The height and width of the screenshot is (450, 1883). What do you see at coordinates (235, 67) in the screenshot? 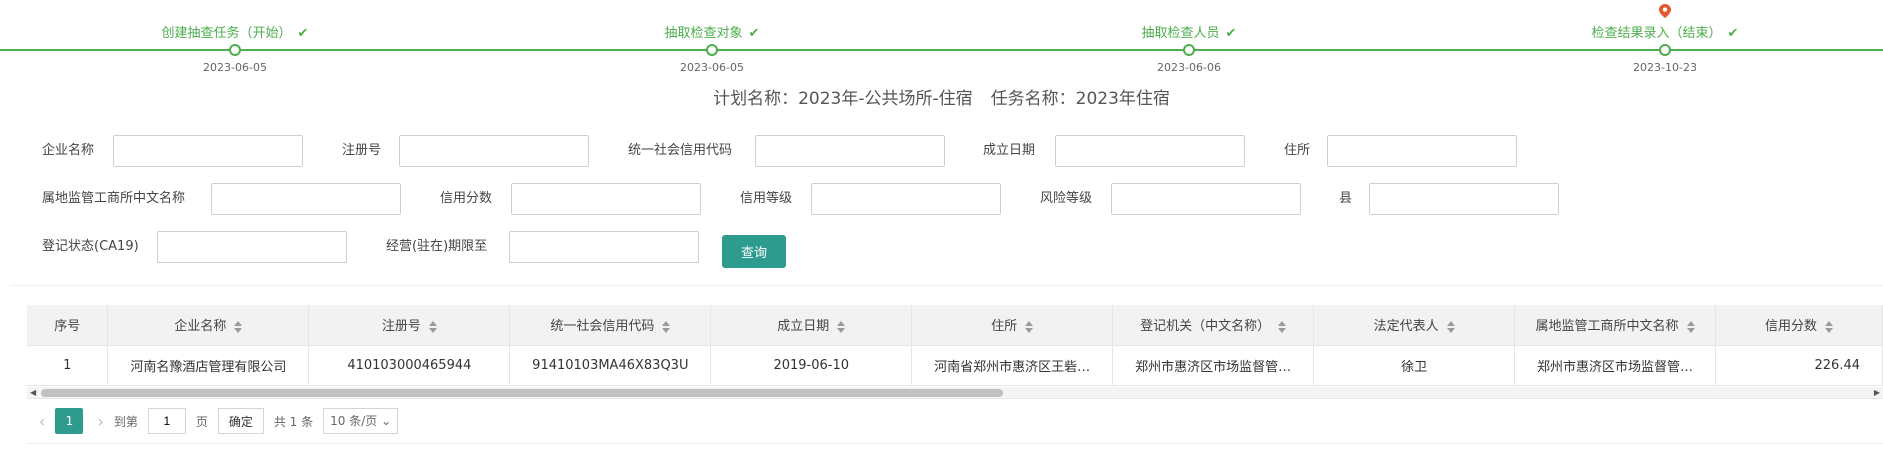
I see `step-1-date: 2023-06-05` at bounding box center [235, 67].